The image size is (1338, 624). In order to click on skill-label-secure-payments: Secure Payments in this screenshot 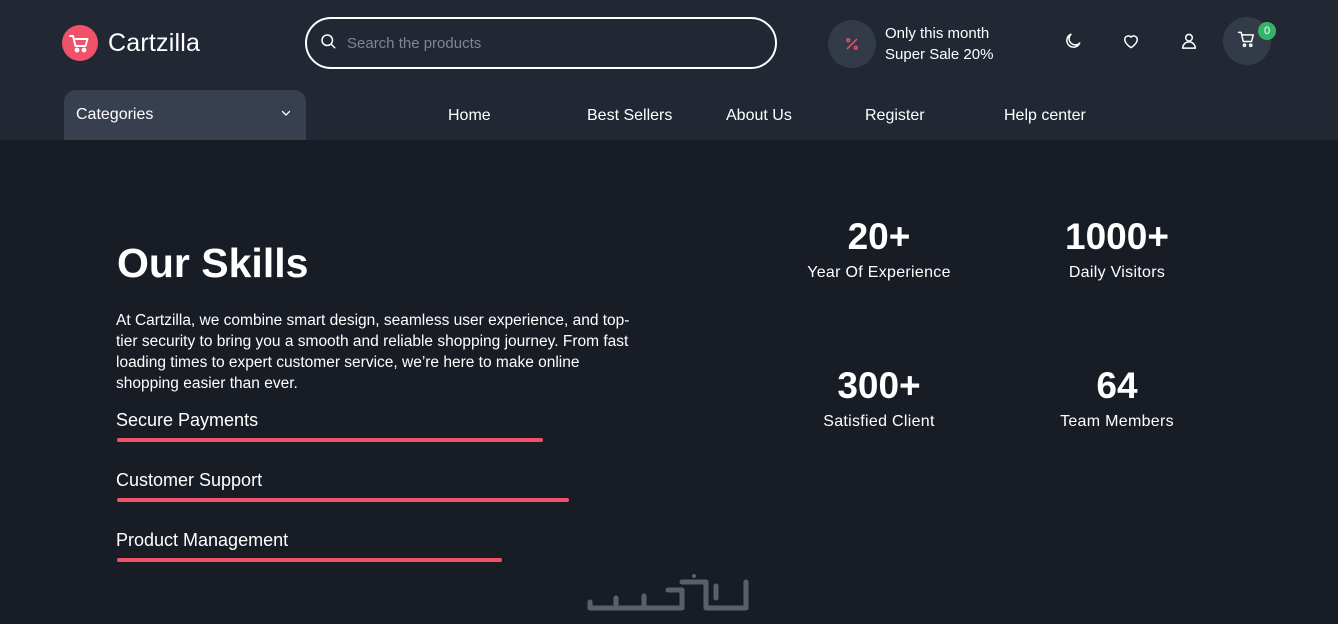, I will do `click(187, 420)`.